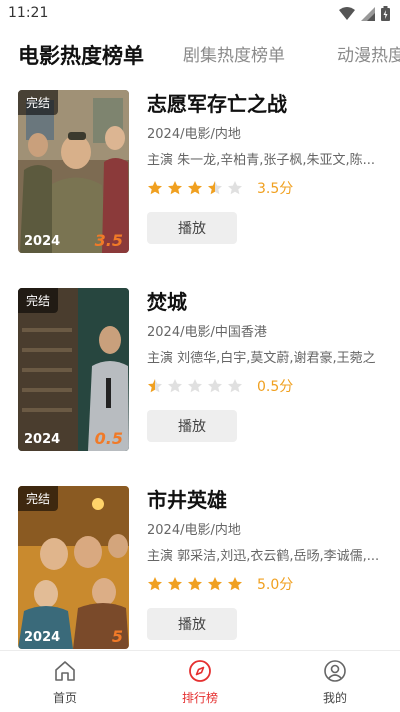  I want to click on nav-profile: 我的, so click(335, 682).